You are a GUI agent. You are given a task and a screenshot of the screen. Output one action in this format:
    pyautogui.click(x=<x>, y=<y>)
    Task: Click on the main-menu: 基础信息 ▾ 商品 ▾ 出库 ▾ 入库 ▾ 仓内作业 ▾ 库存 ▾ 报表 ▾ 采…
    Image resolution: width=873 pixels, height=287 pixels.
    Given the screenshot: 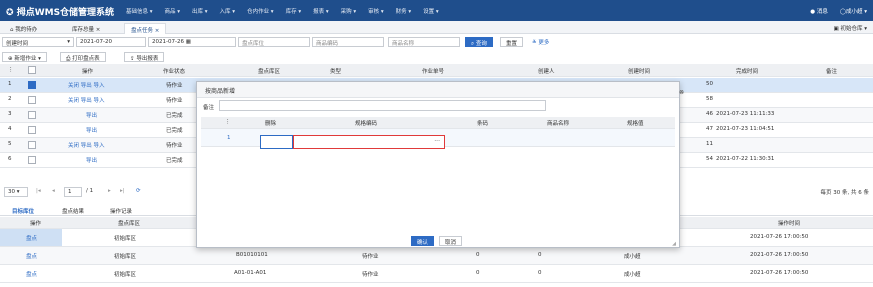 What is the action you would take?
    pyautogui.click(x=282, y=11)
    